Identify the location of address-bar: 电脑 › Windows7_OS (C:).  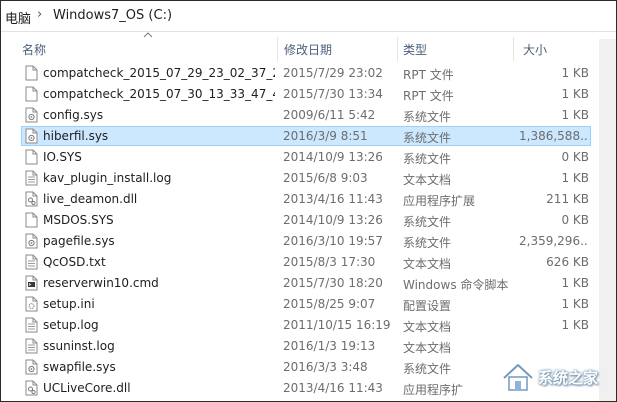
(308, 16).